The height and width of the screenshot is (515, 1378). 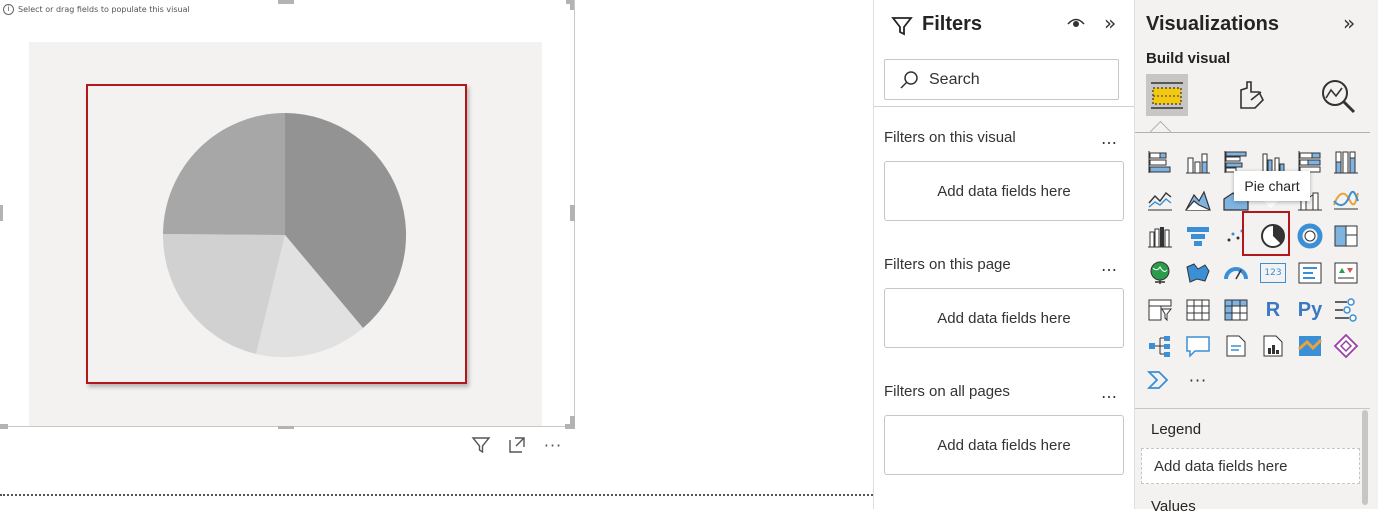 What do you see at coordinates (950, 137) in the screenshot?
I see `filters-on-visual-label: Filters on this visual` at bounding box center [950, 137].